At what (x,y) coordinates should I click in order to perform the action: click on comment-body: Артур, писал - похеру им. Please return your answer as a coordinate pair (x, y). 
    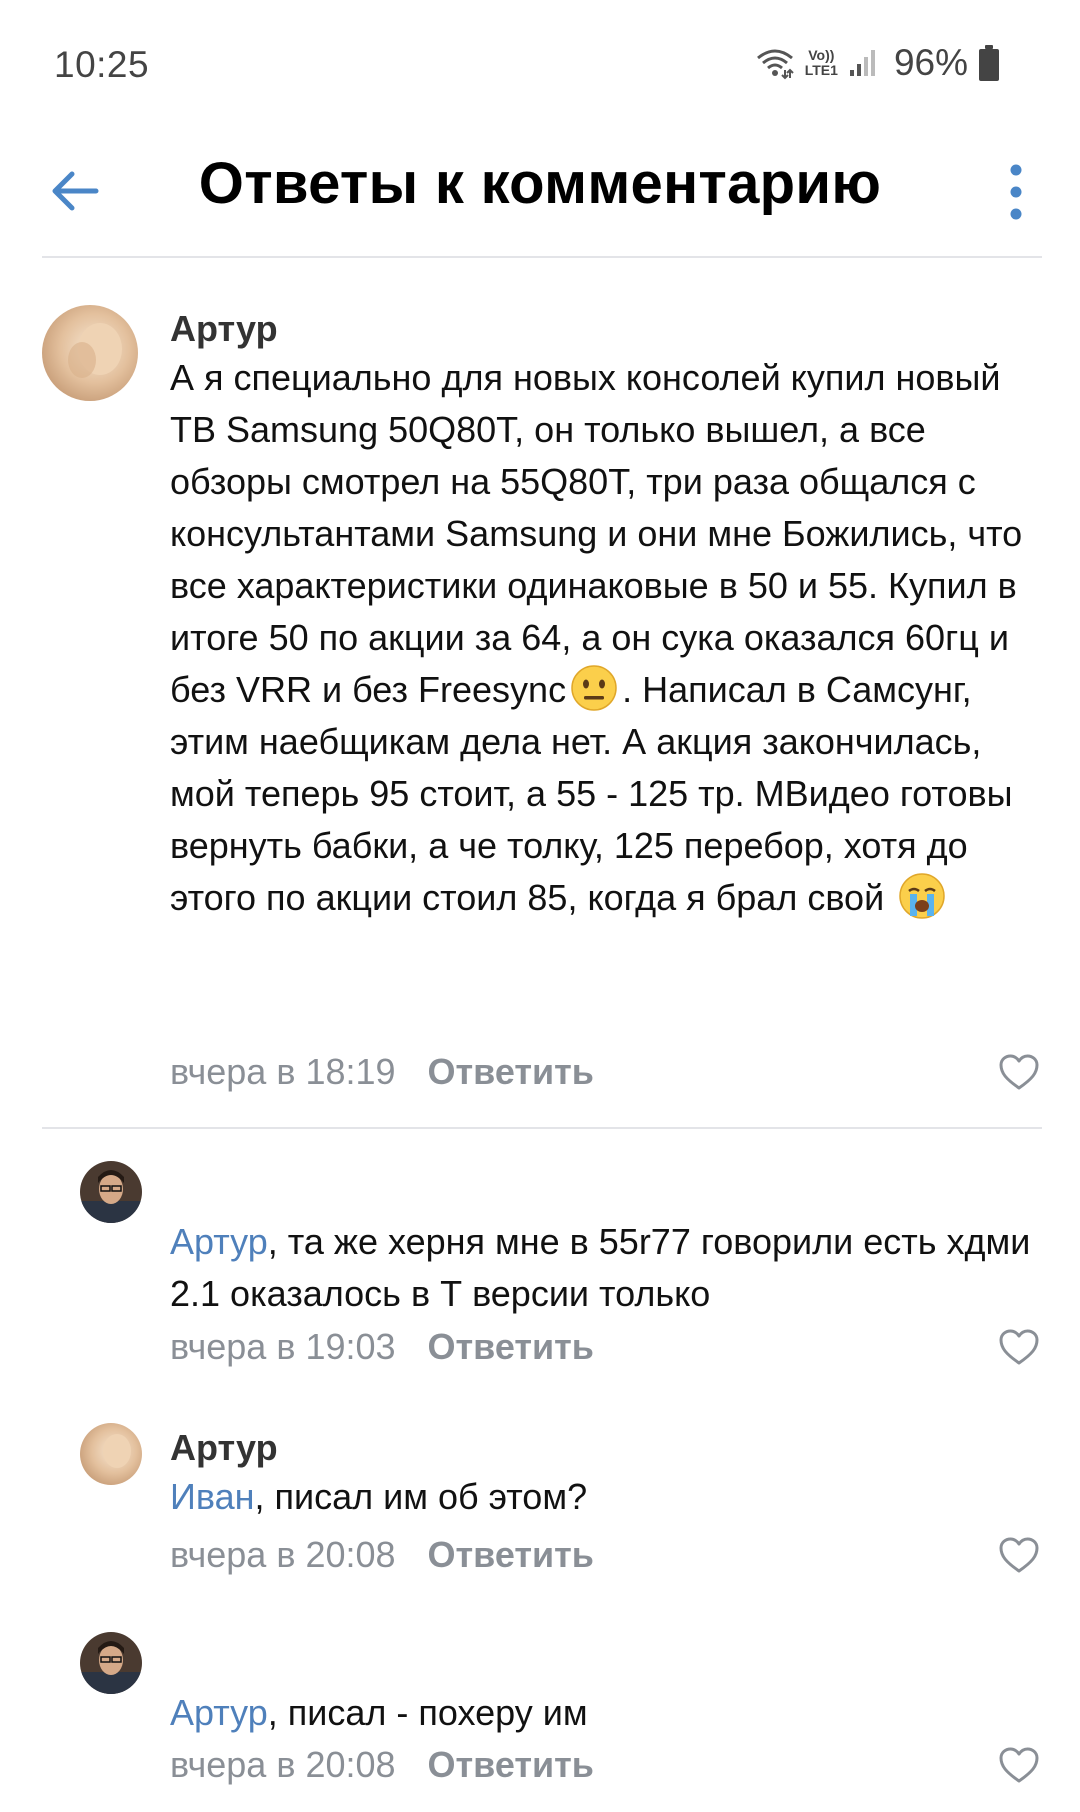
    Looking at the image, I should click on (606, 1713).